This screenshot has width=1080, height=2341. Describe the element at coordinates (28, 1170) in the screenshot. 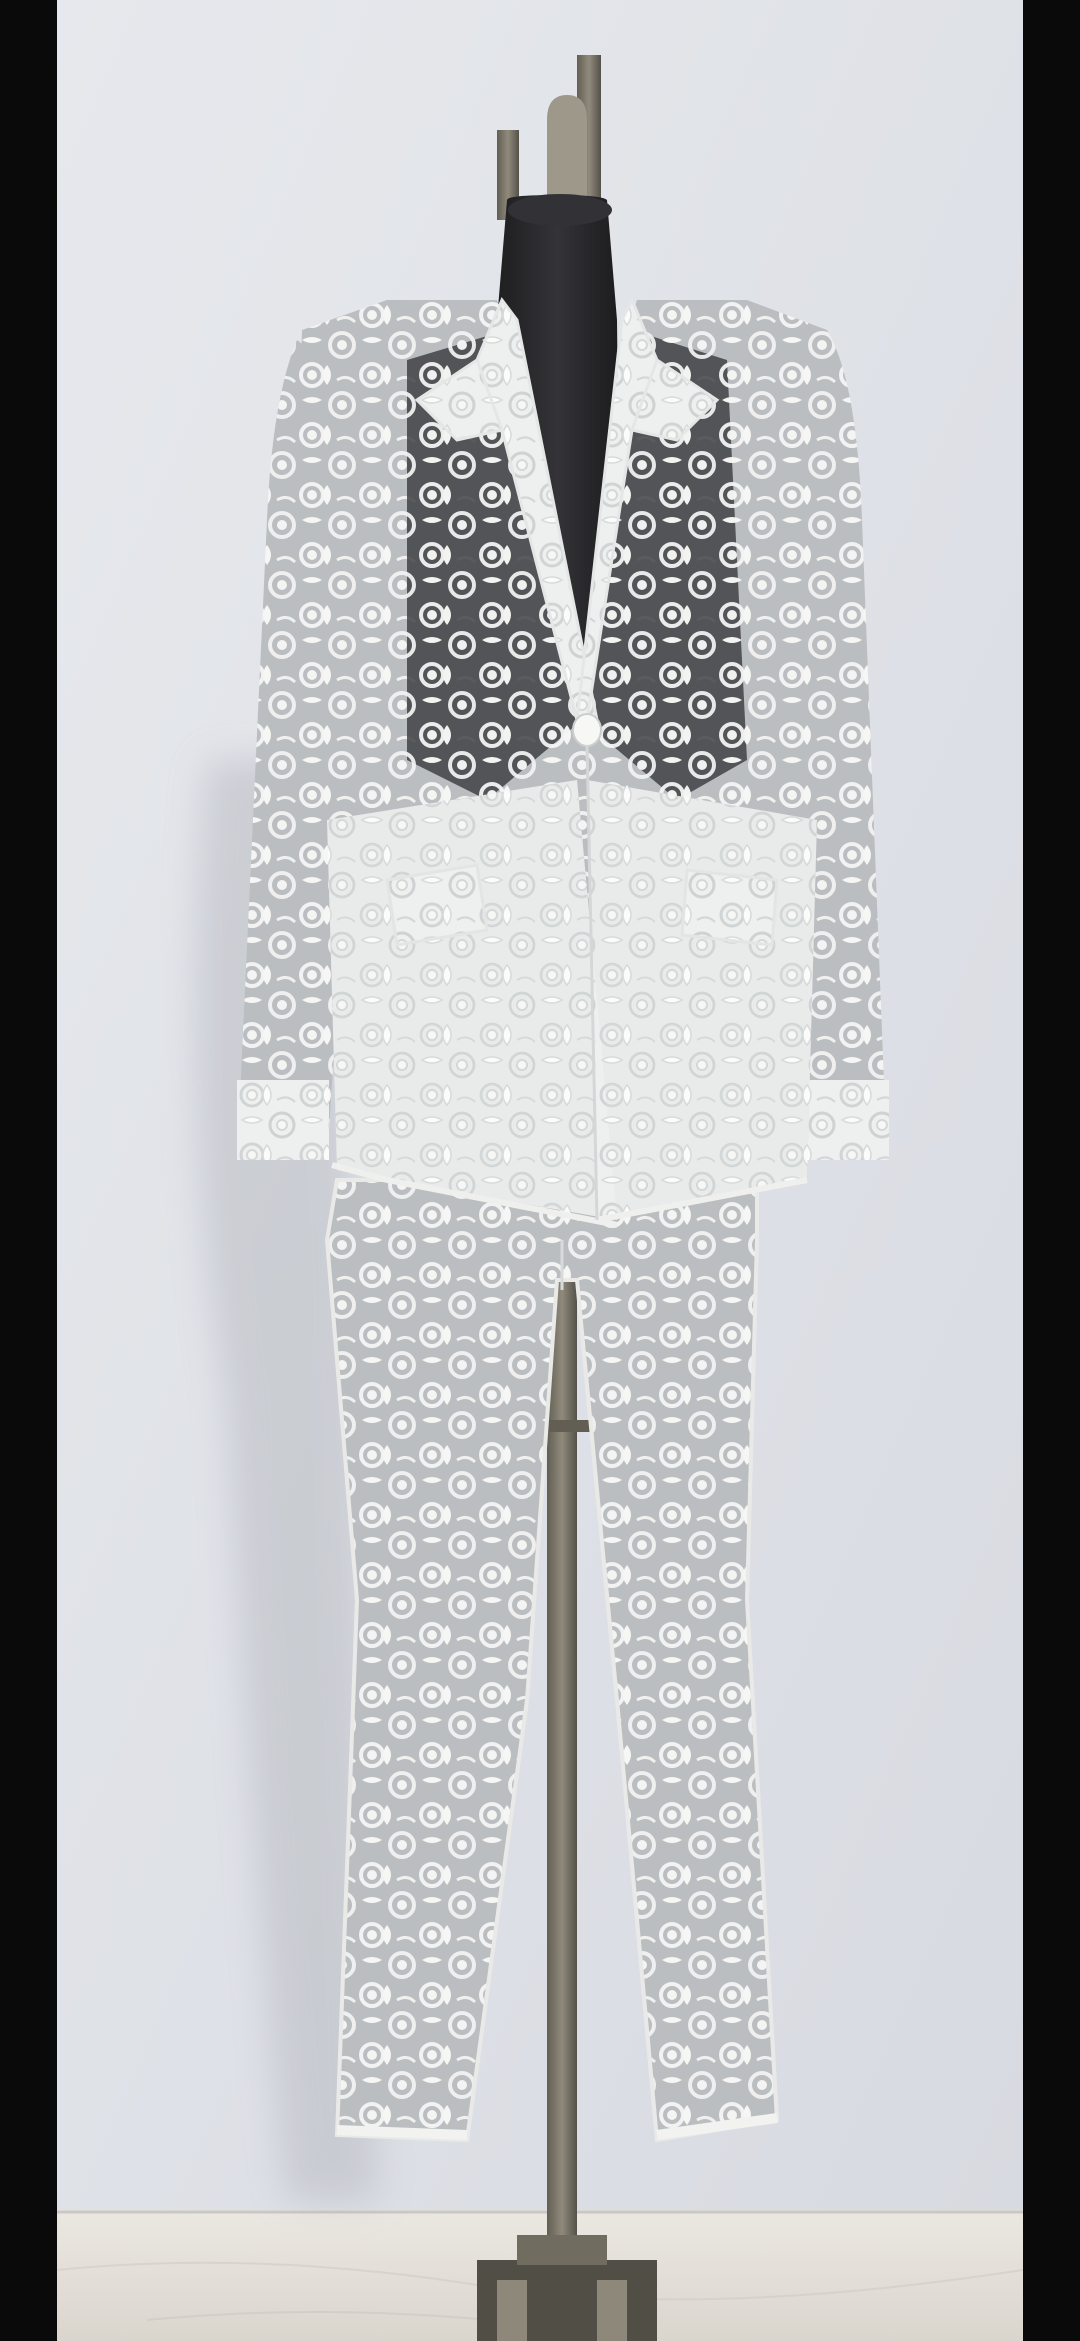

I see `letterbox-left` at that location.